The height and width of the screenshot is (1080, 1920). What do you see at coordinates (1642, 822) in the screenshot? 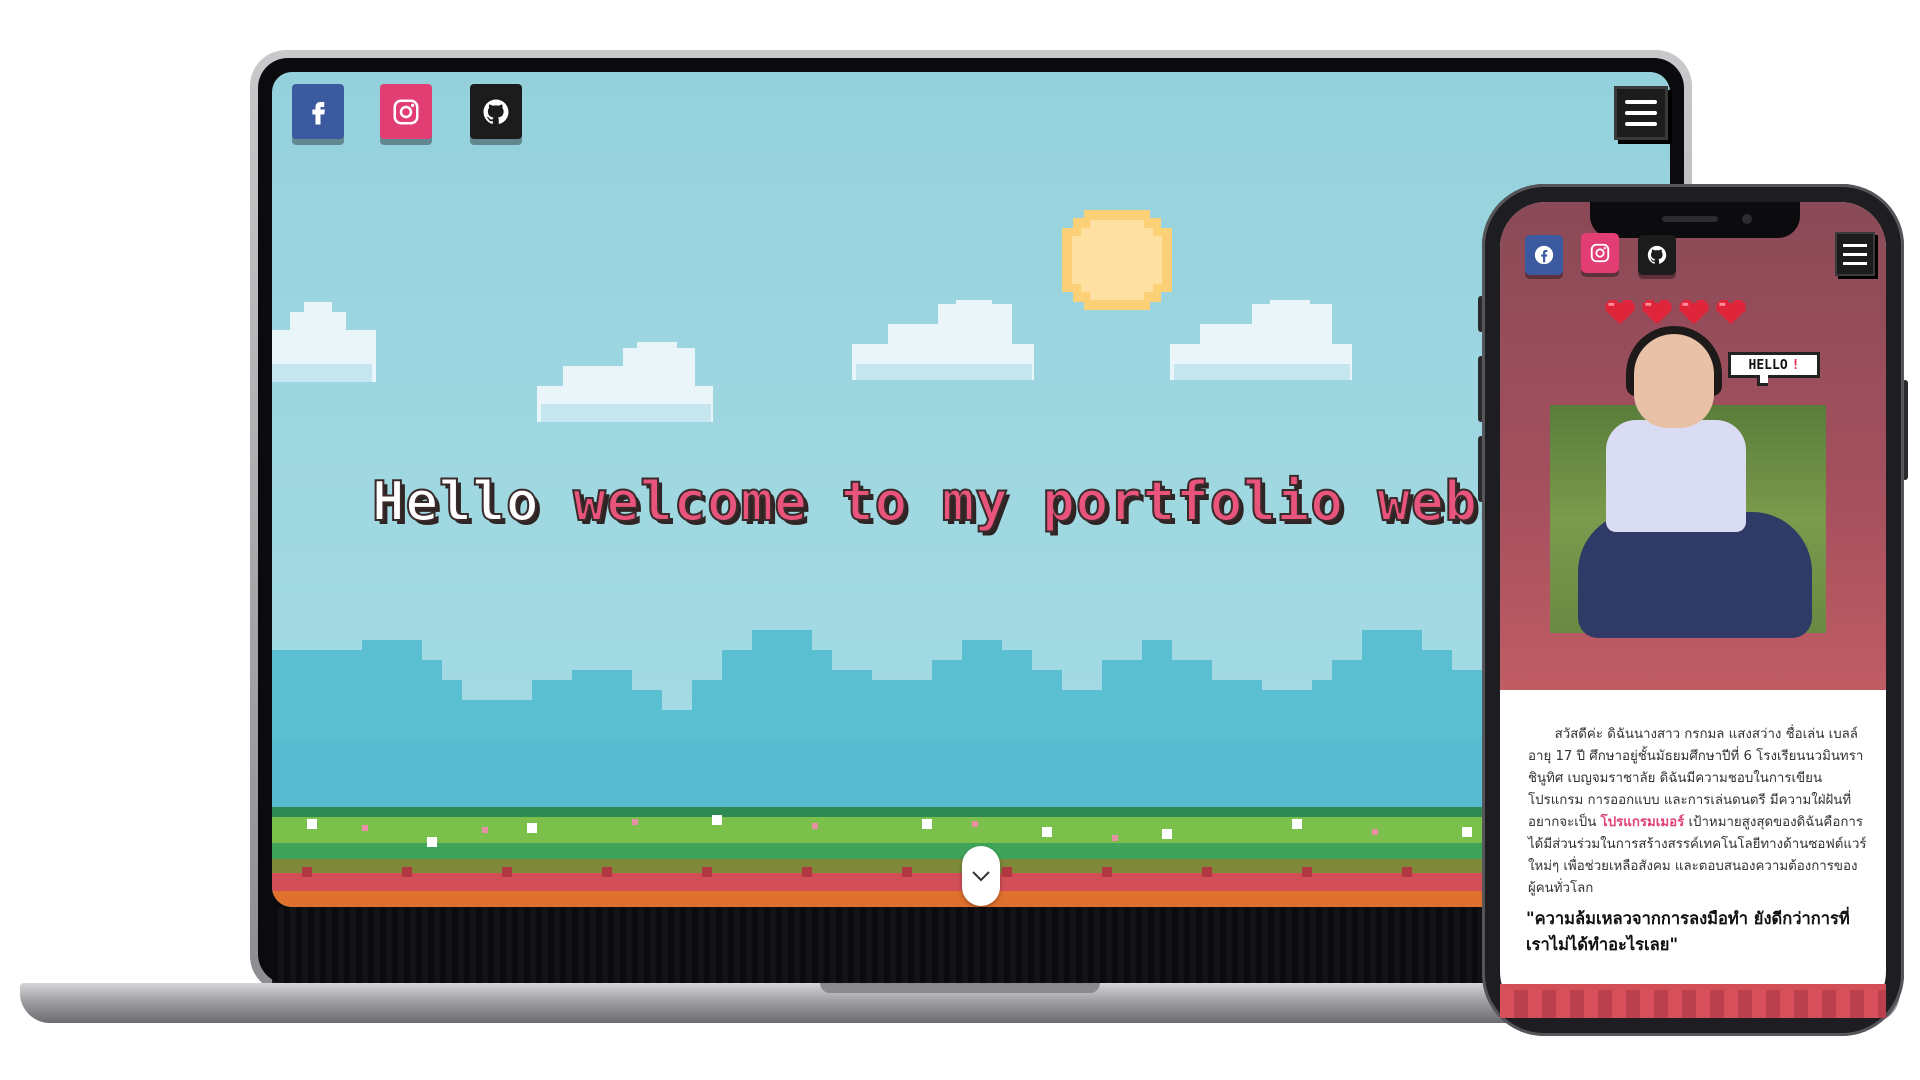
I see `bio-highlight: โปรแกรมเมอร์` at bounding box center [1642, 822].